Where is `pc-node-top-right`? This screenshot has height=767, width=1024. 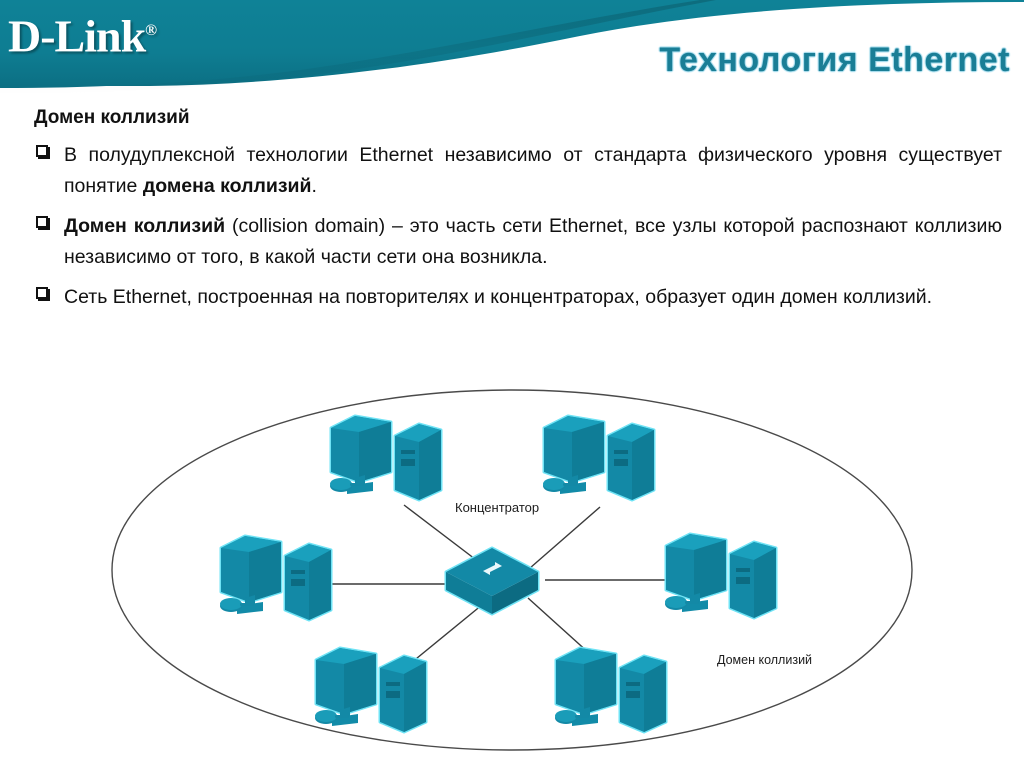 pc-node-top-right is located at coordinates (598, 458).